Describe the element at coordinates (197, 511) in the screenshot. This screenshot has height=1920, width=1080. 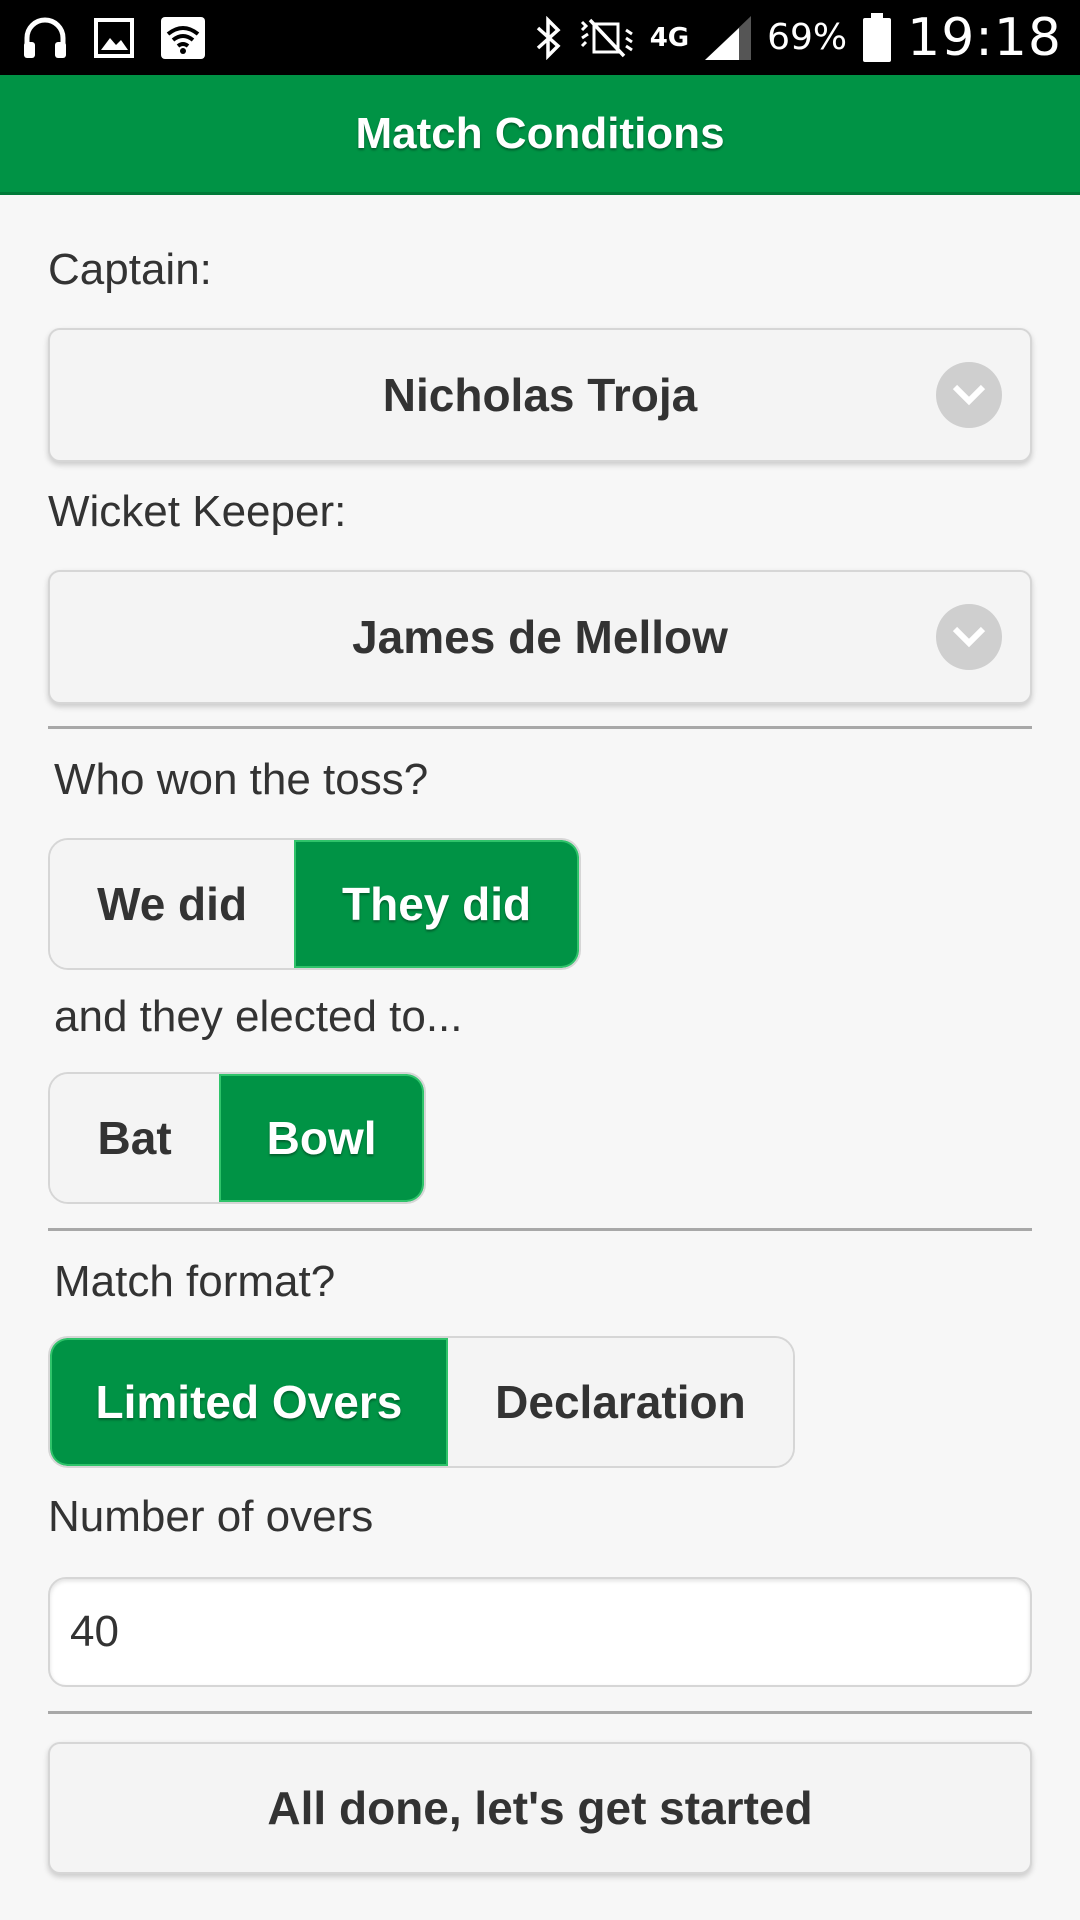
I see `wicket-keeper-label: Wicket Keeper:` at that location.